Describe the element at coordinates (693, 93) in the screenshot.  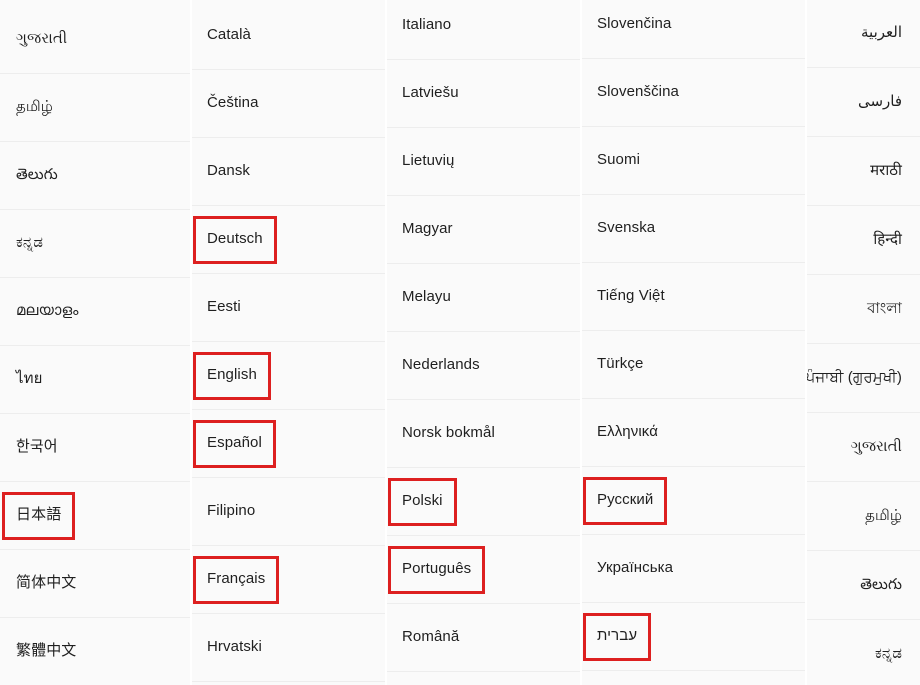
I see `language-list-item: Slovenščina` at that location.